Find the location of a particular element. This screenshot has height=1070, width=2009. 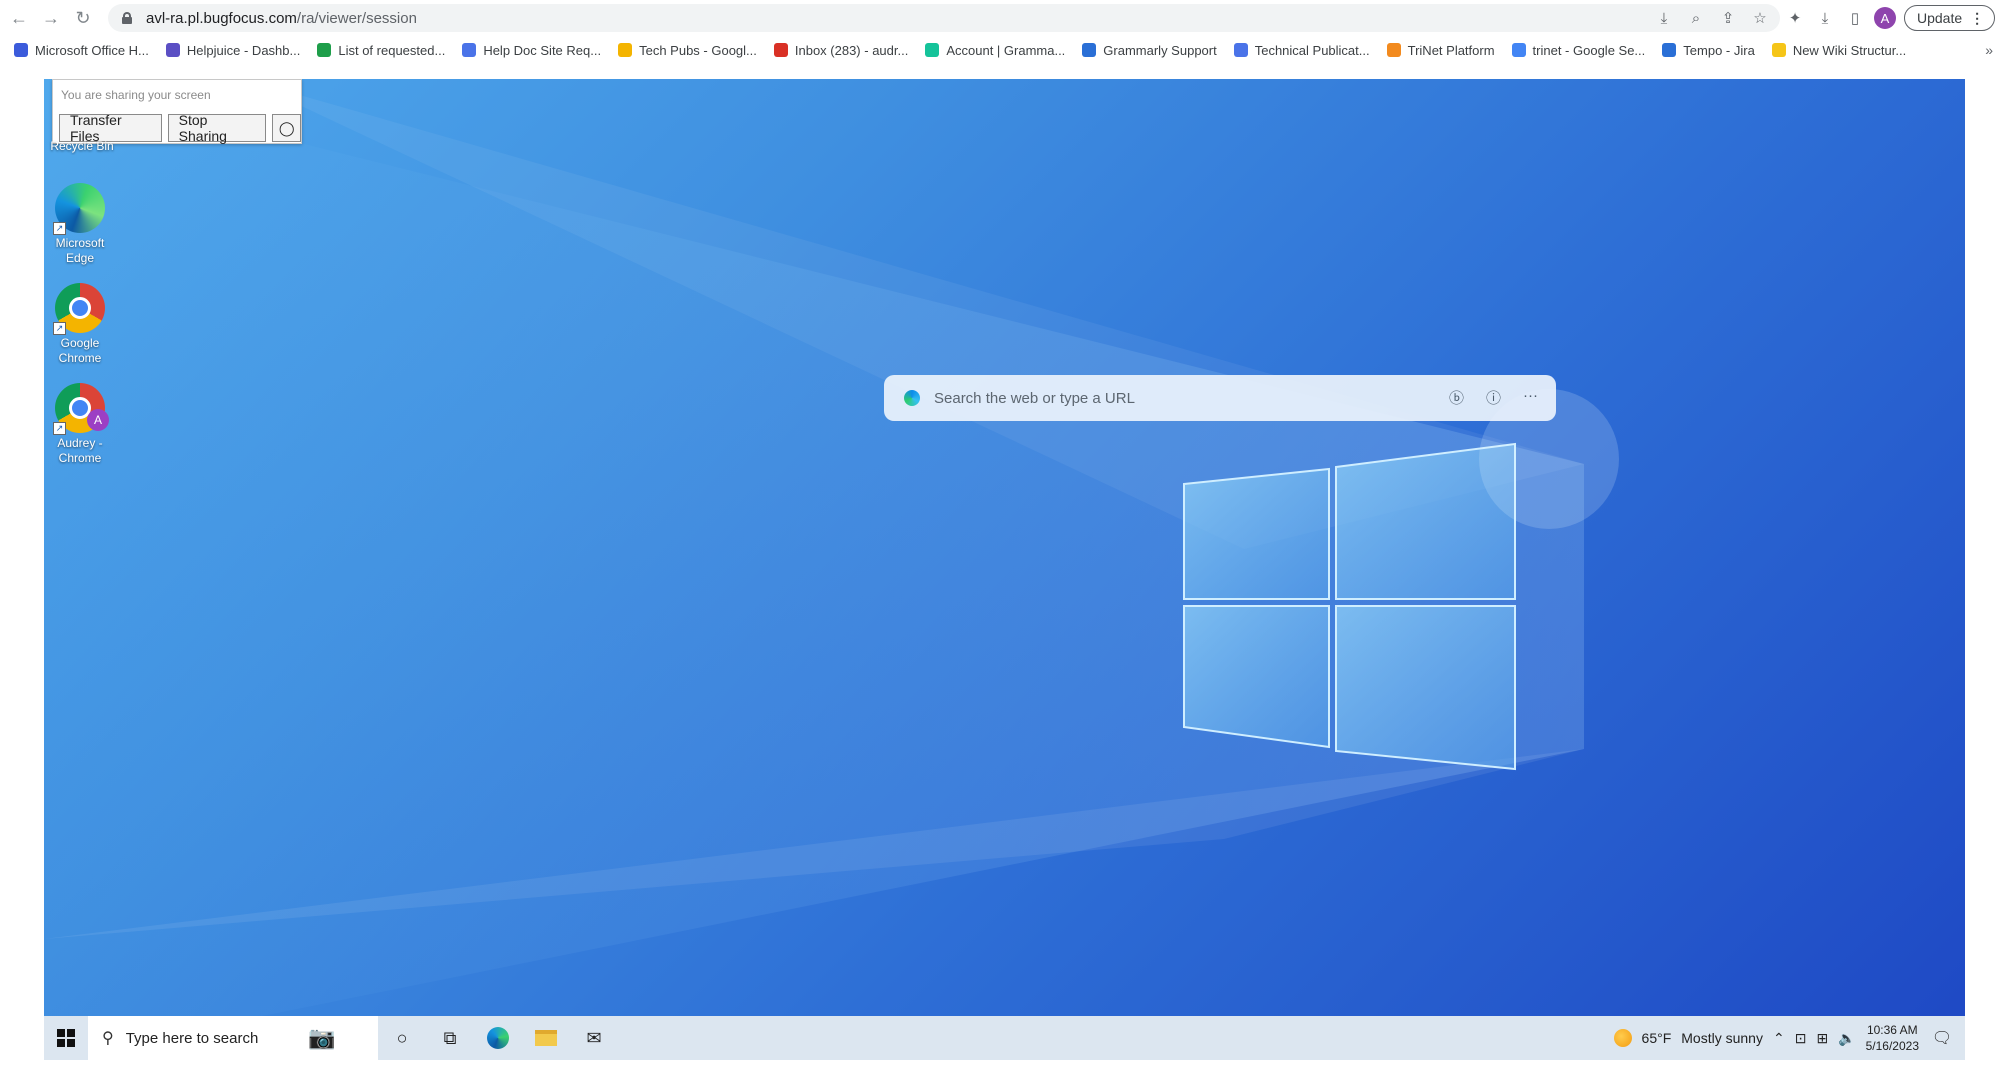

show-hidden-icons-chevron-icon: ⌃ is located at coordinates (1779, 1038).